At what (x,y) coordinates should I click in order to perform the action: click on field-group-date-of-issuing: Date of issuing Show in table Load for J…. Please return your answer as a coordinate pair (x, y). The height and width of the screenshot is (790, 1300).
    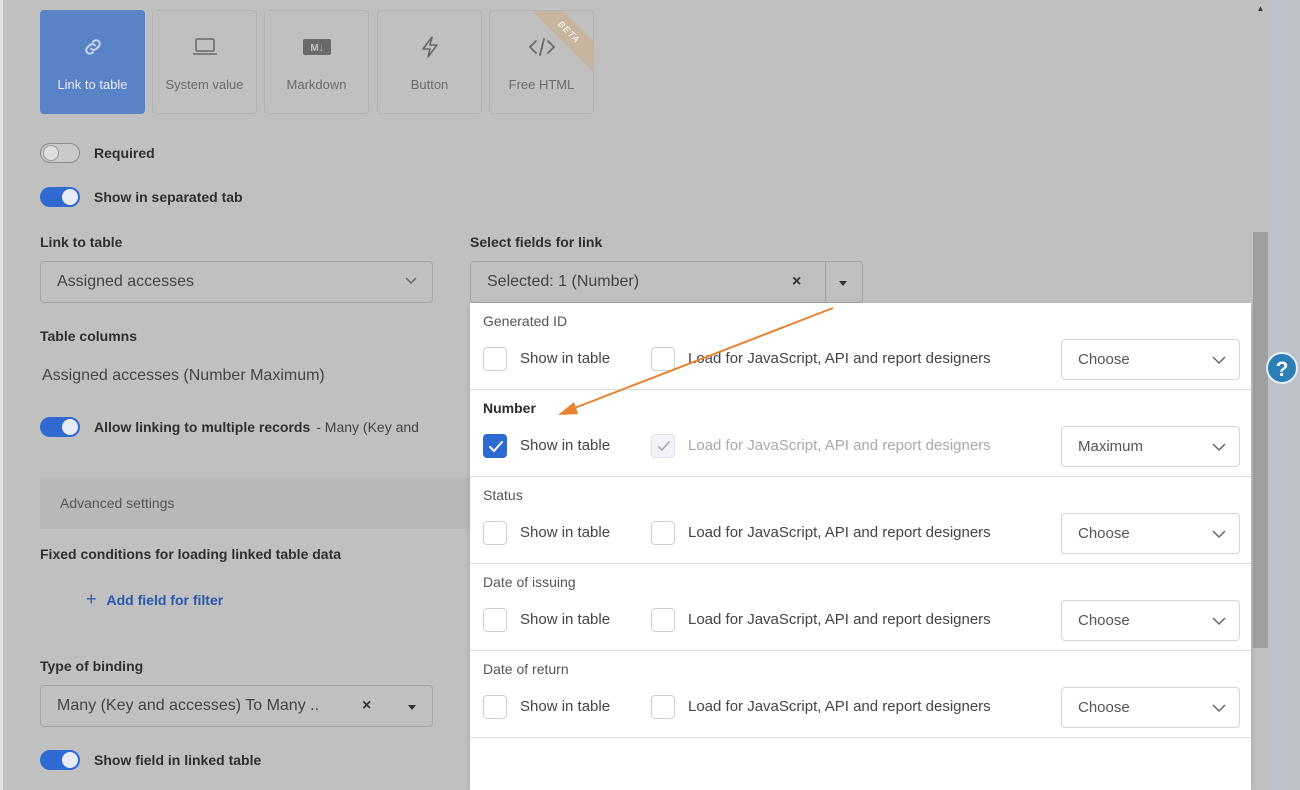
    Looking at the image, I should click on (860, 607).